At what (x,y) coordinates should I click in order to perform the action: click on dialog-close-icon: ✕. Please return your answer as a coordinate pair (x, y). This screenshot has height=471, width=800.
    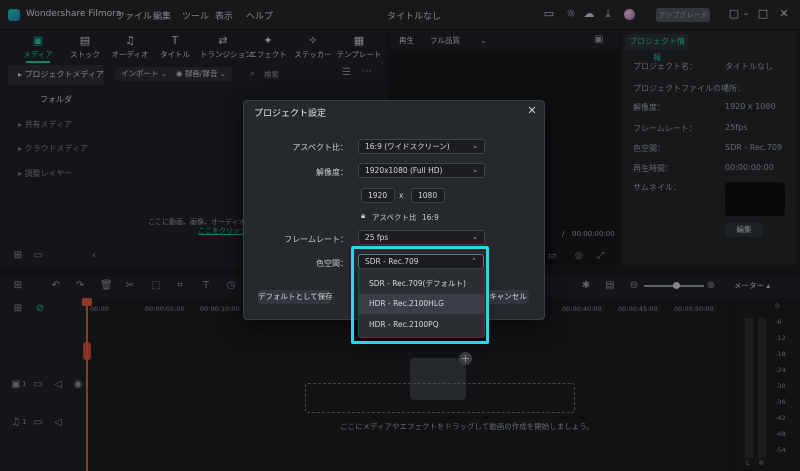
    Looking at the image, I should click on (532, 111).